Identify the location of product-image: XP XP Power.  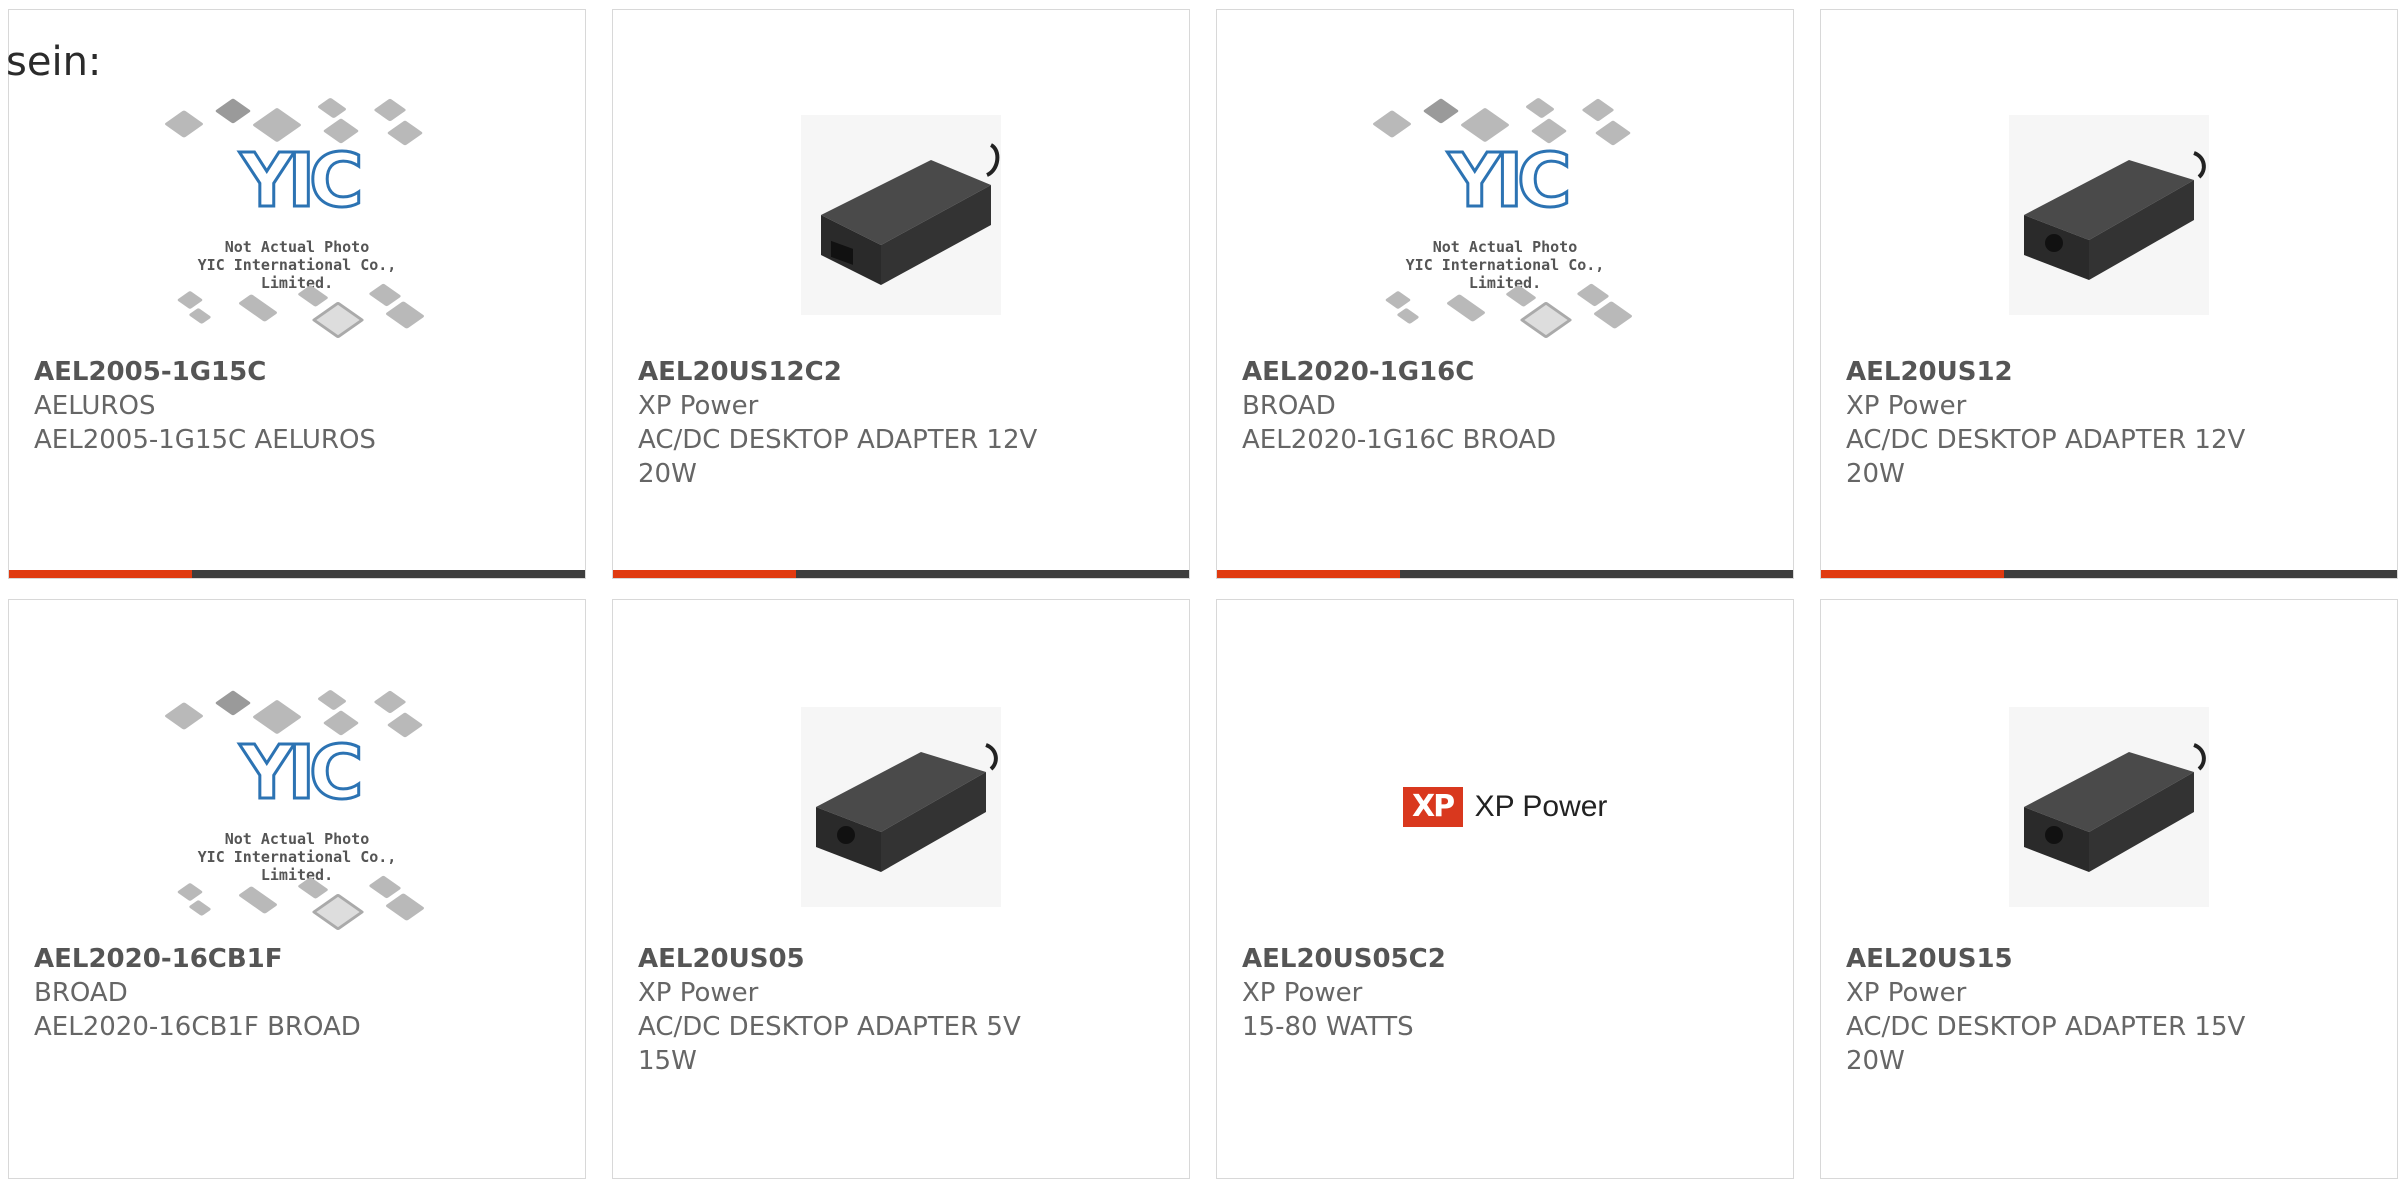
(1505, 807).